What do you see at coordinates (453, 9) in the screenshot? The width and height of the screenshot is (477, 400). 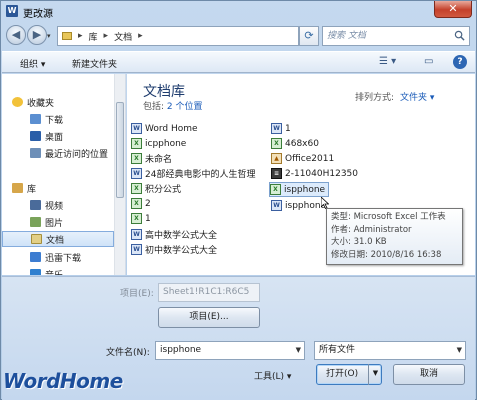 I see `close-button: ✕` at bounding box center [453, 9].